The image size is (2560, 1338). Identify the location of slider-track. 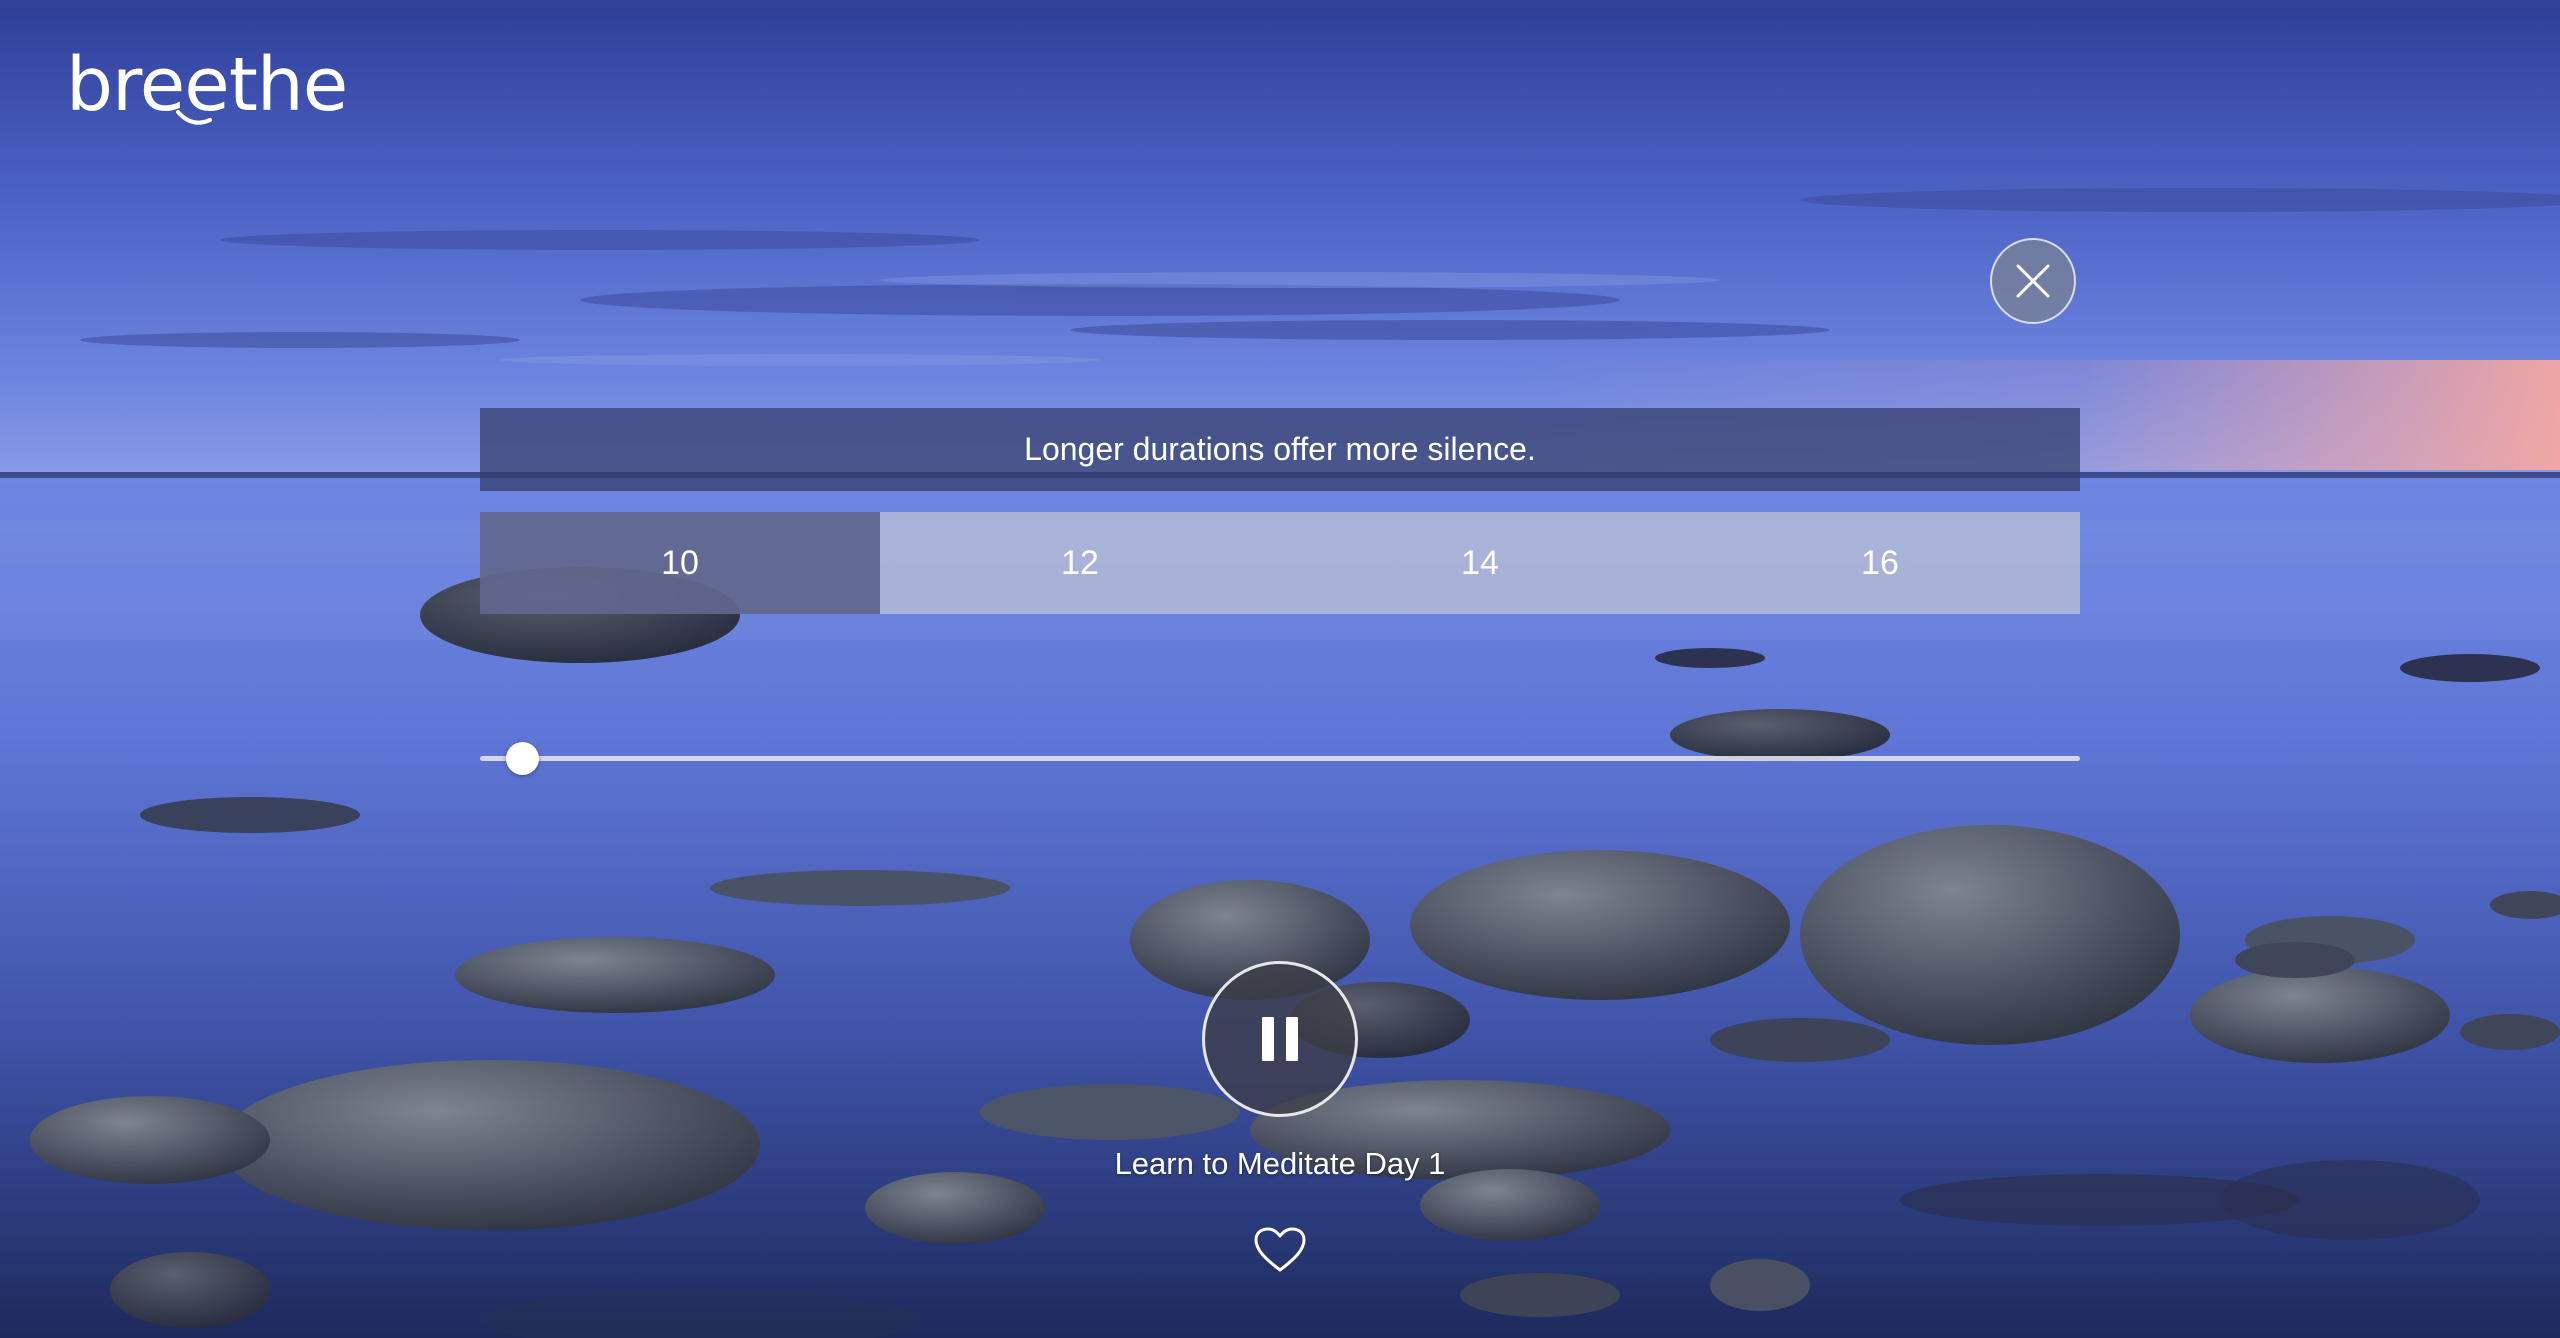
(1280, 758).